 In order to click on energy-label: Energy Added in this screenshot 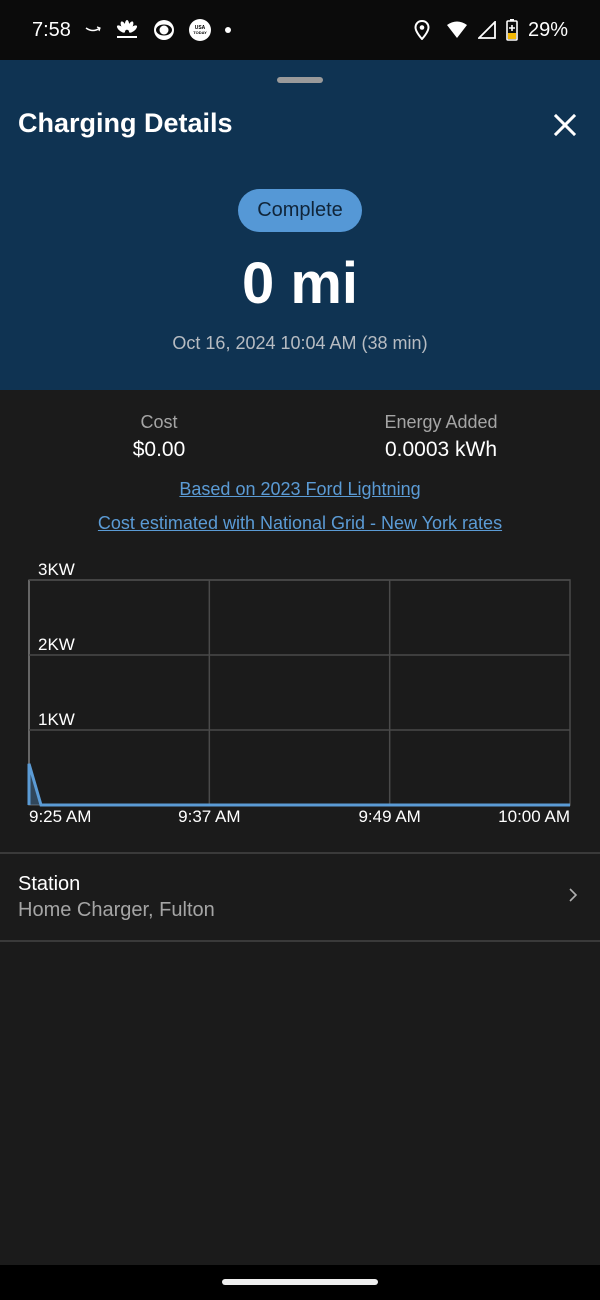, I will do `click(441, 422)`.